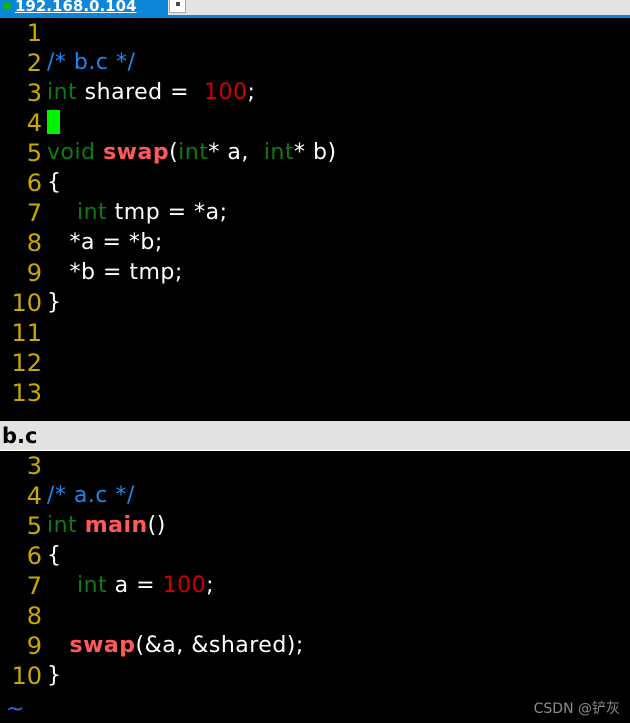  I want to click on code-text: int main(), so click(338, 526).